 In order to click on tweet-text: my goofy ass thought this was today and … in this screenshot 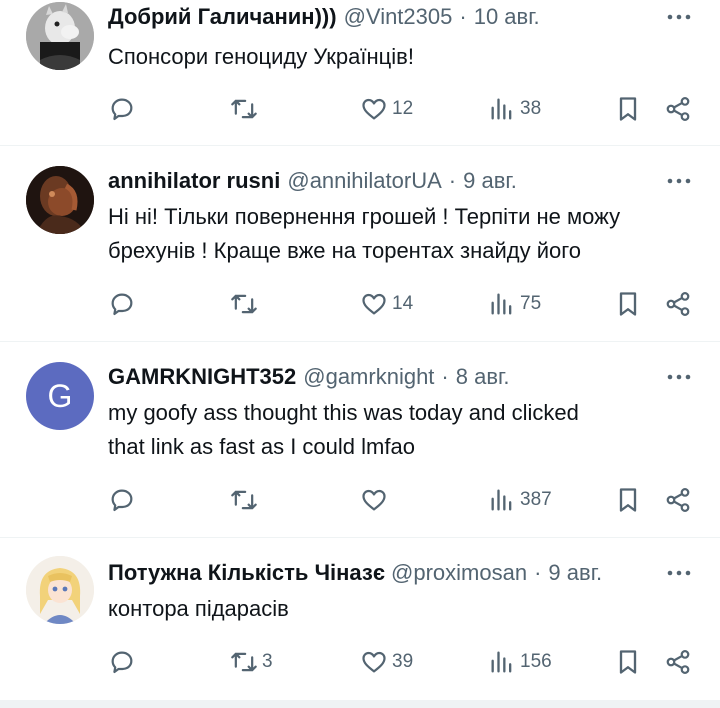, I will do `click(403, 430)`.